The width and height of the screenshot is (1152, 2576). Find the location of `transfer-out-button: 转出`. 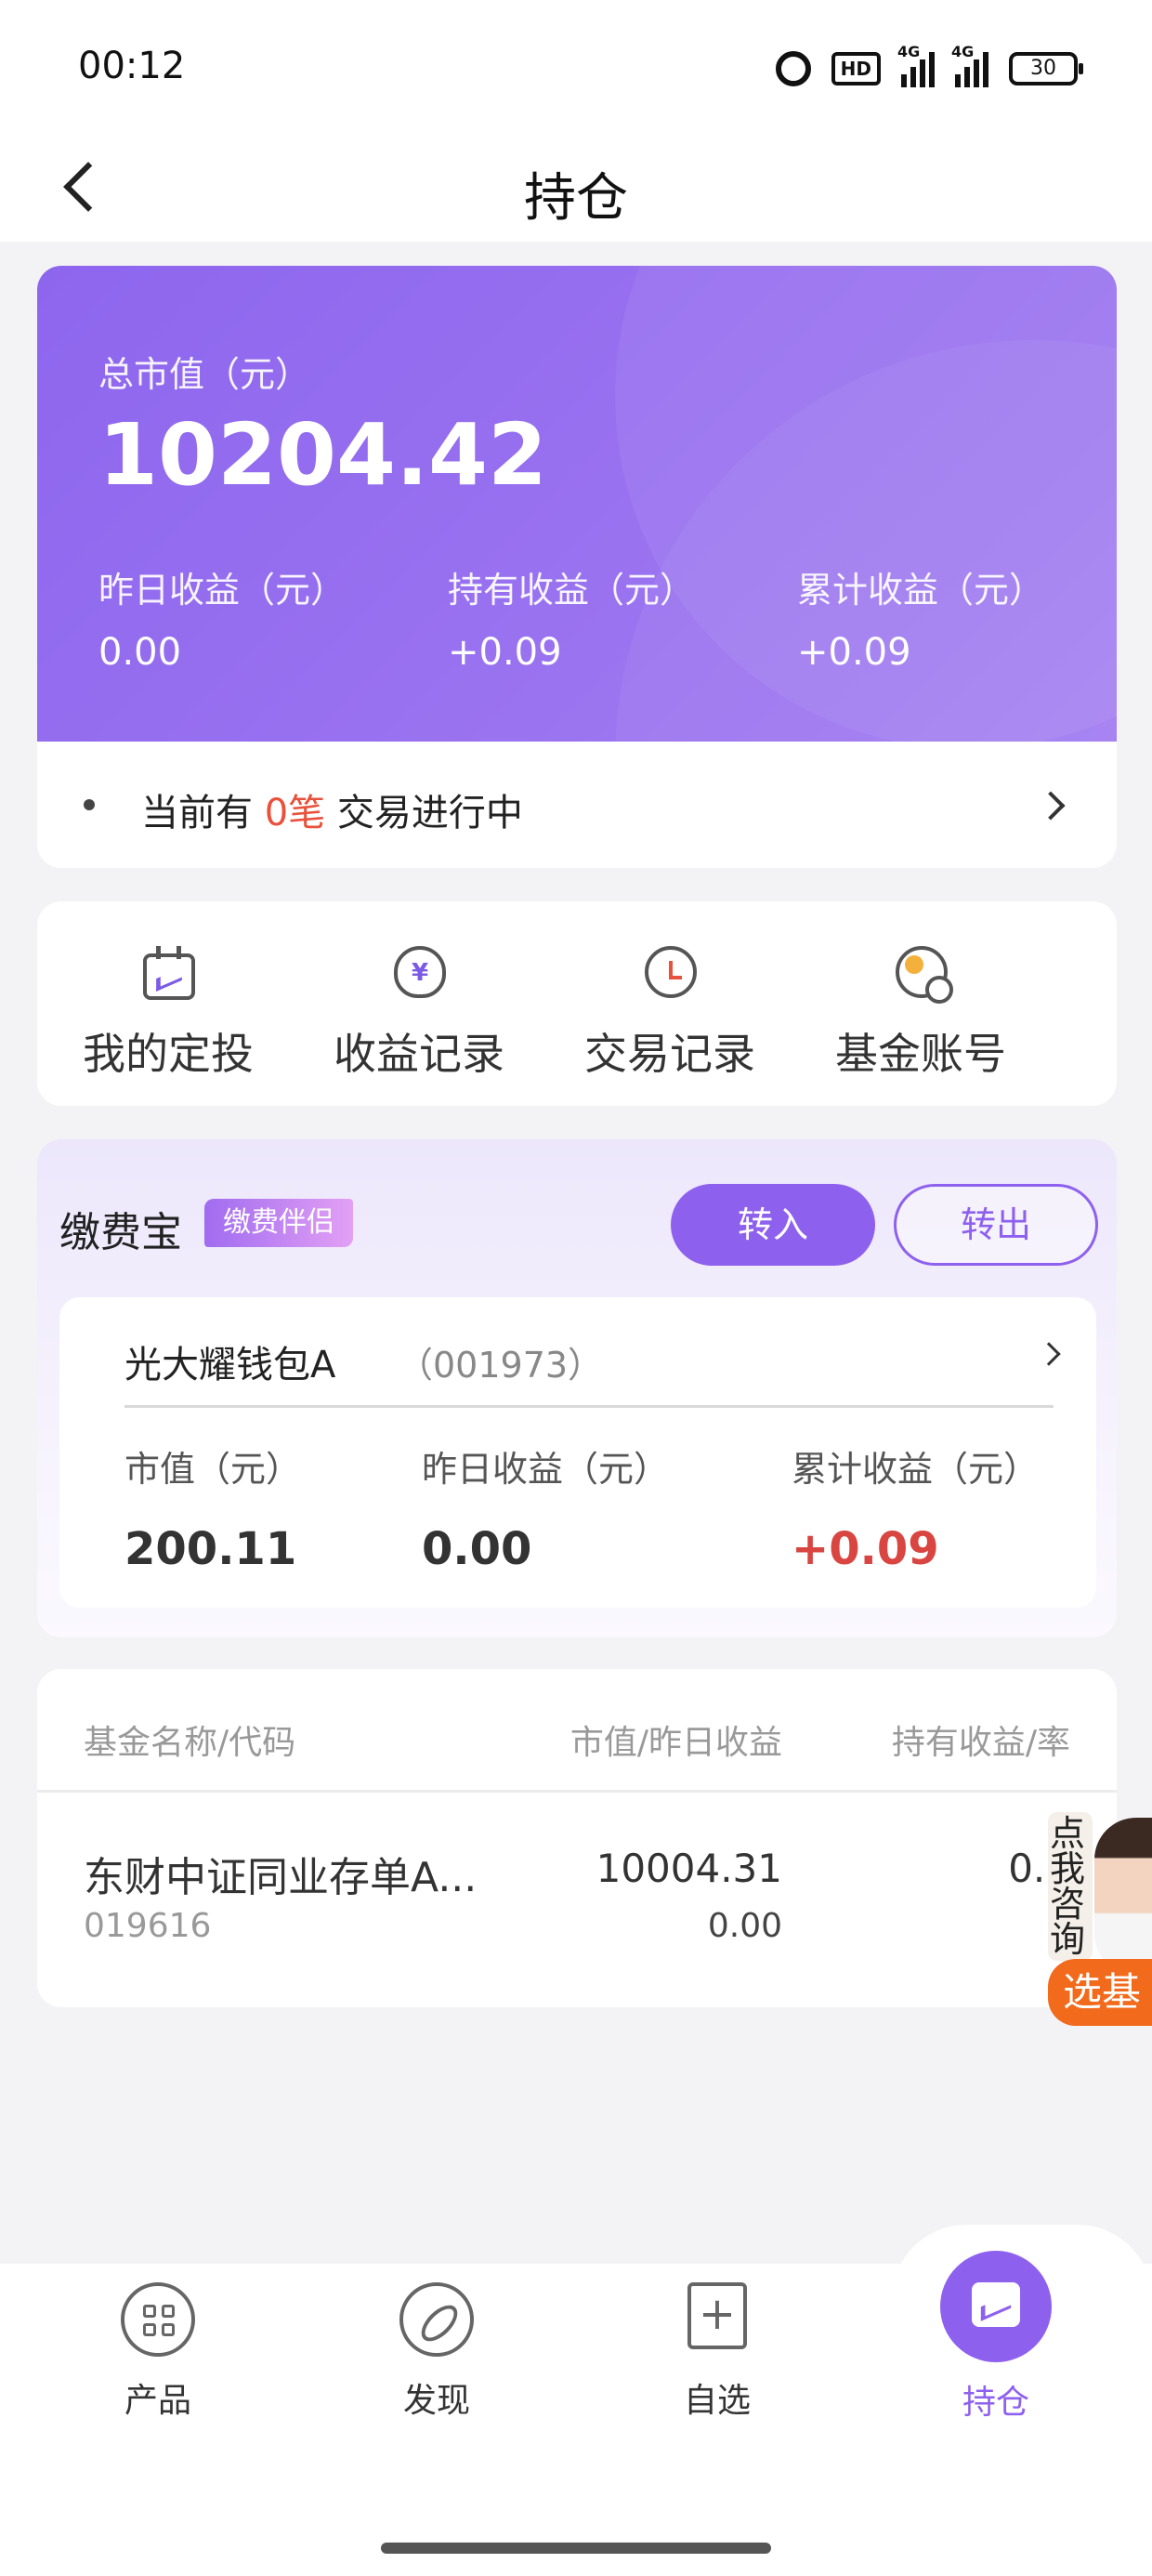

transfer-out-button: 转出 is located at coordinates (996, 1225).